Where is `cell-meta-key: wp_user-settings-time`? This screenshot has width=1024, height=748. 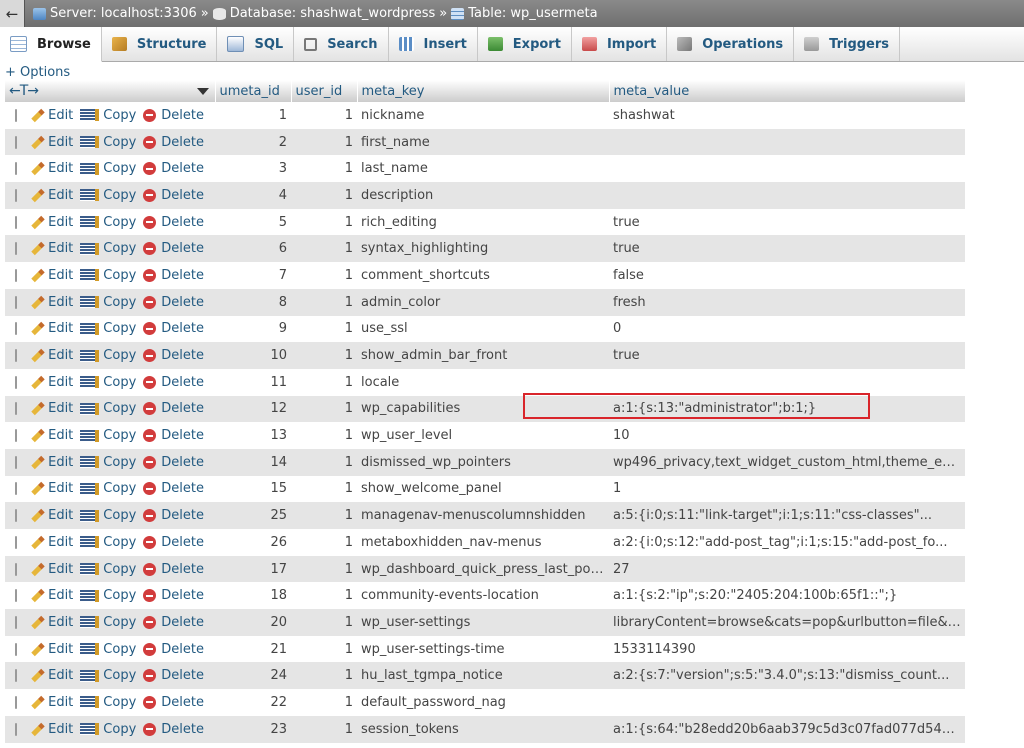
cell-meta-key: wp_user-settings-time is located at coordinates (483, 649).